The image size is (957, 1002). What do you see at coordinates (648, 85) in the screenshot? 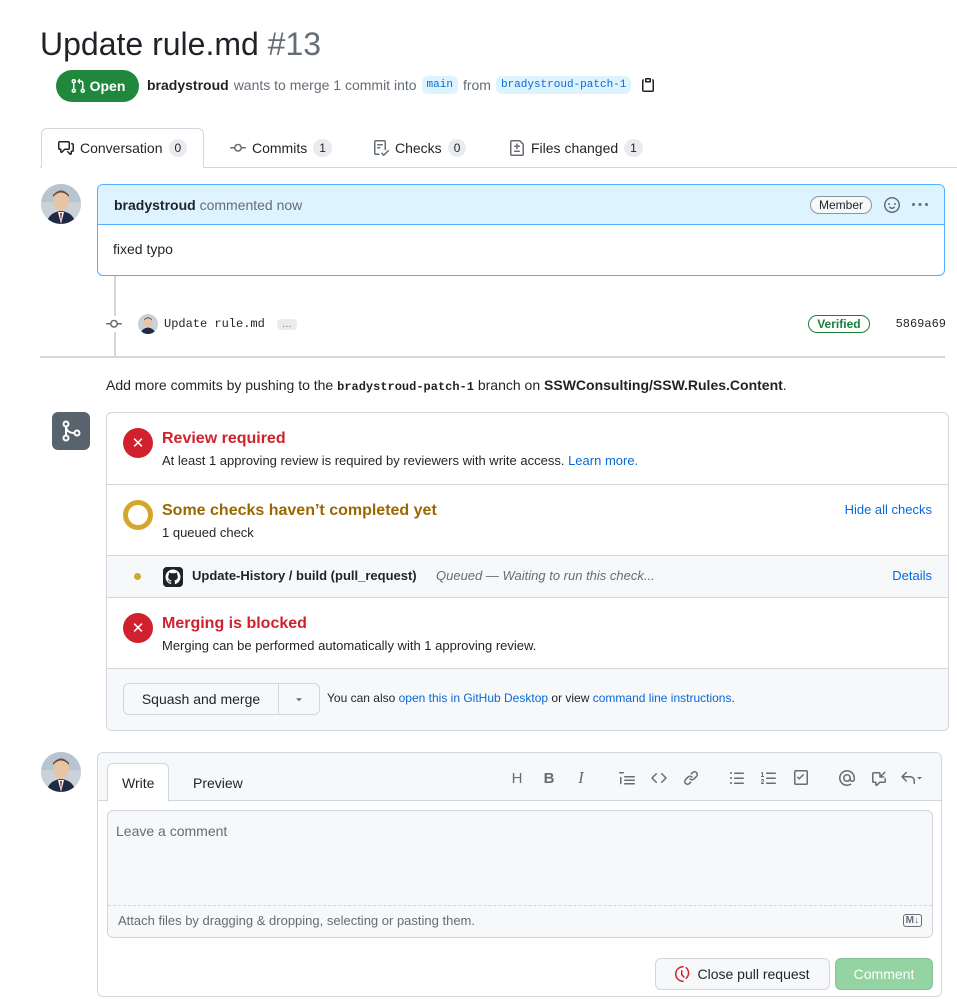
I see `copy-icon` at bounding box center [648, 85].